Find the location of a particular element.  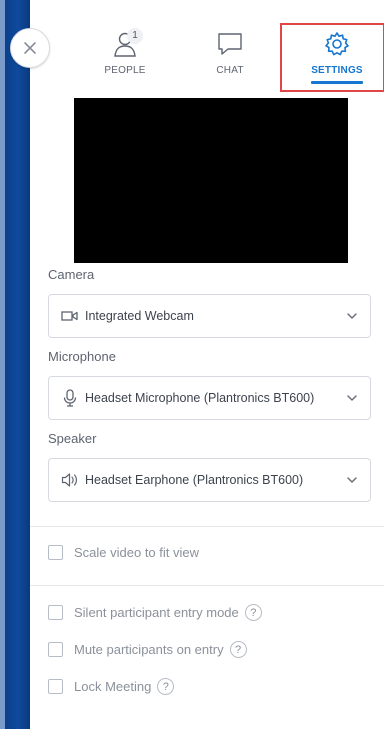

microphone-selected-value: Headset Microphone (Plantronics BT600) is located at coordinates (200, 398).